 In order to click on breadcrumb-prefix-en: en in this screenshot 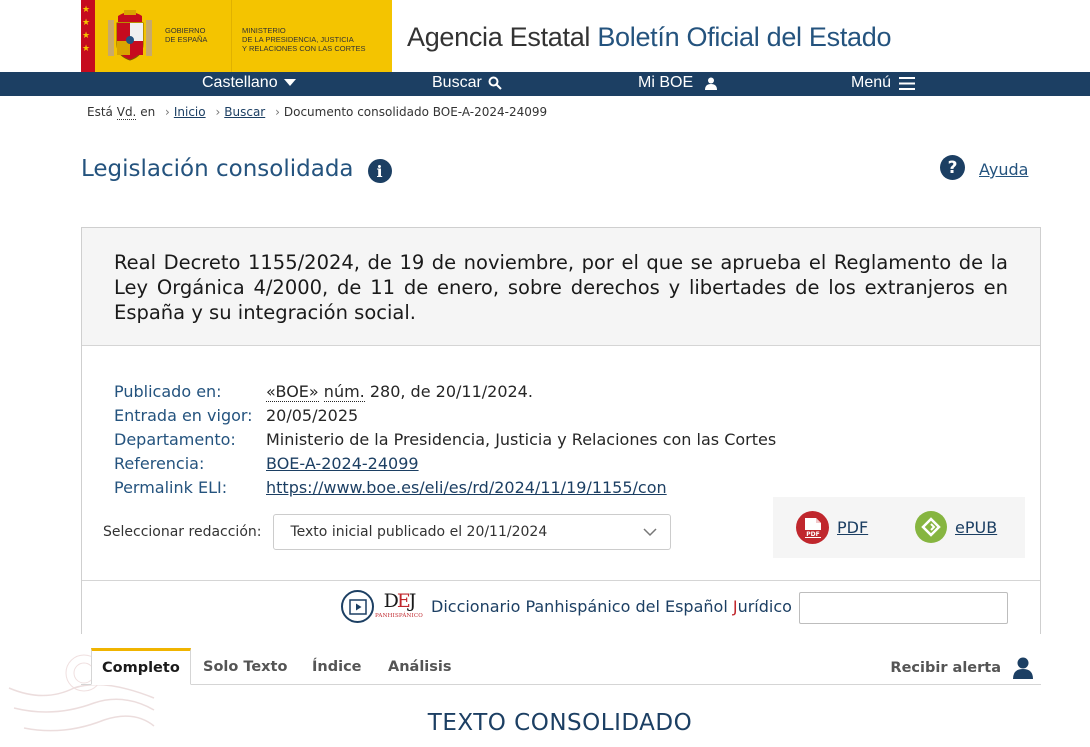, I will do `click(148, 112)`.